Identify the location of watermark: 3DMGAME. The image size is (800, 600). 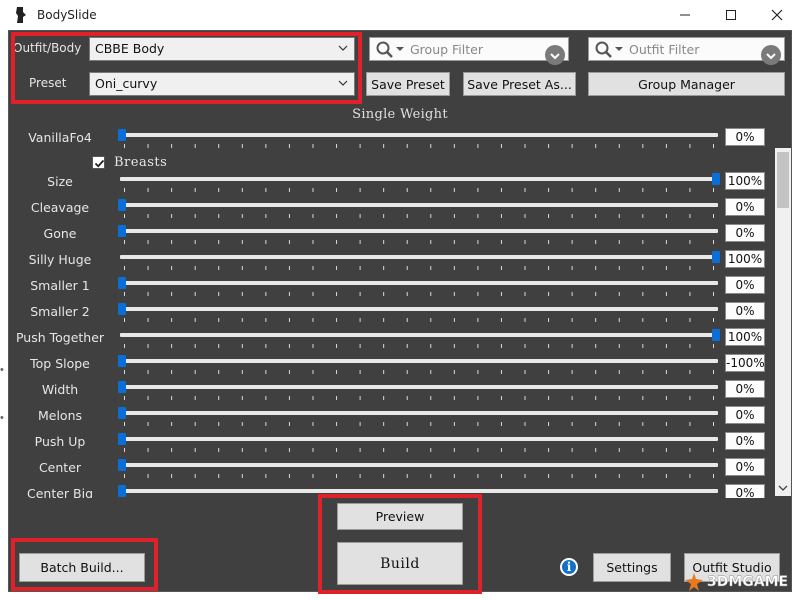
(736, 582).